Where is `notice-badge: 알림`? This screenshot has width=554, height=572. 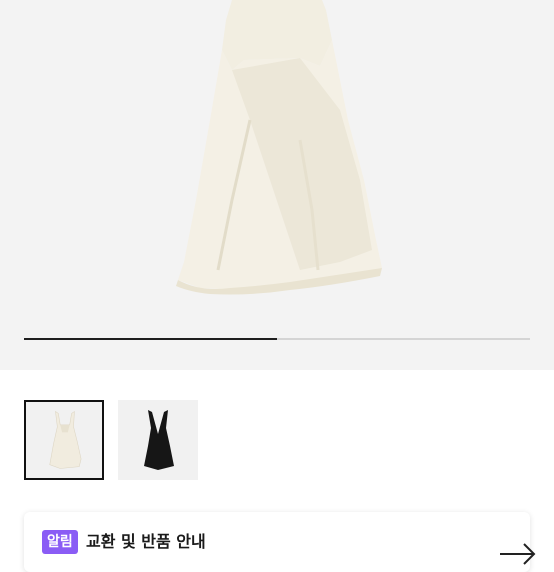
notice-badge: 알림 is located at coordinates (60, 542).